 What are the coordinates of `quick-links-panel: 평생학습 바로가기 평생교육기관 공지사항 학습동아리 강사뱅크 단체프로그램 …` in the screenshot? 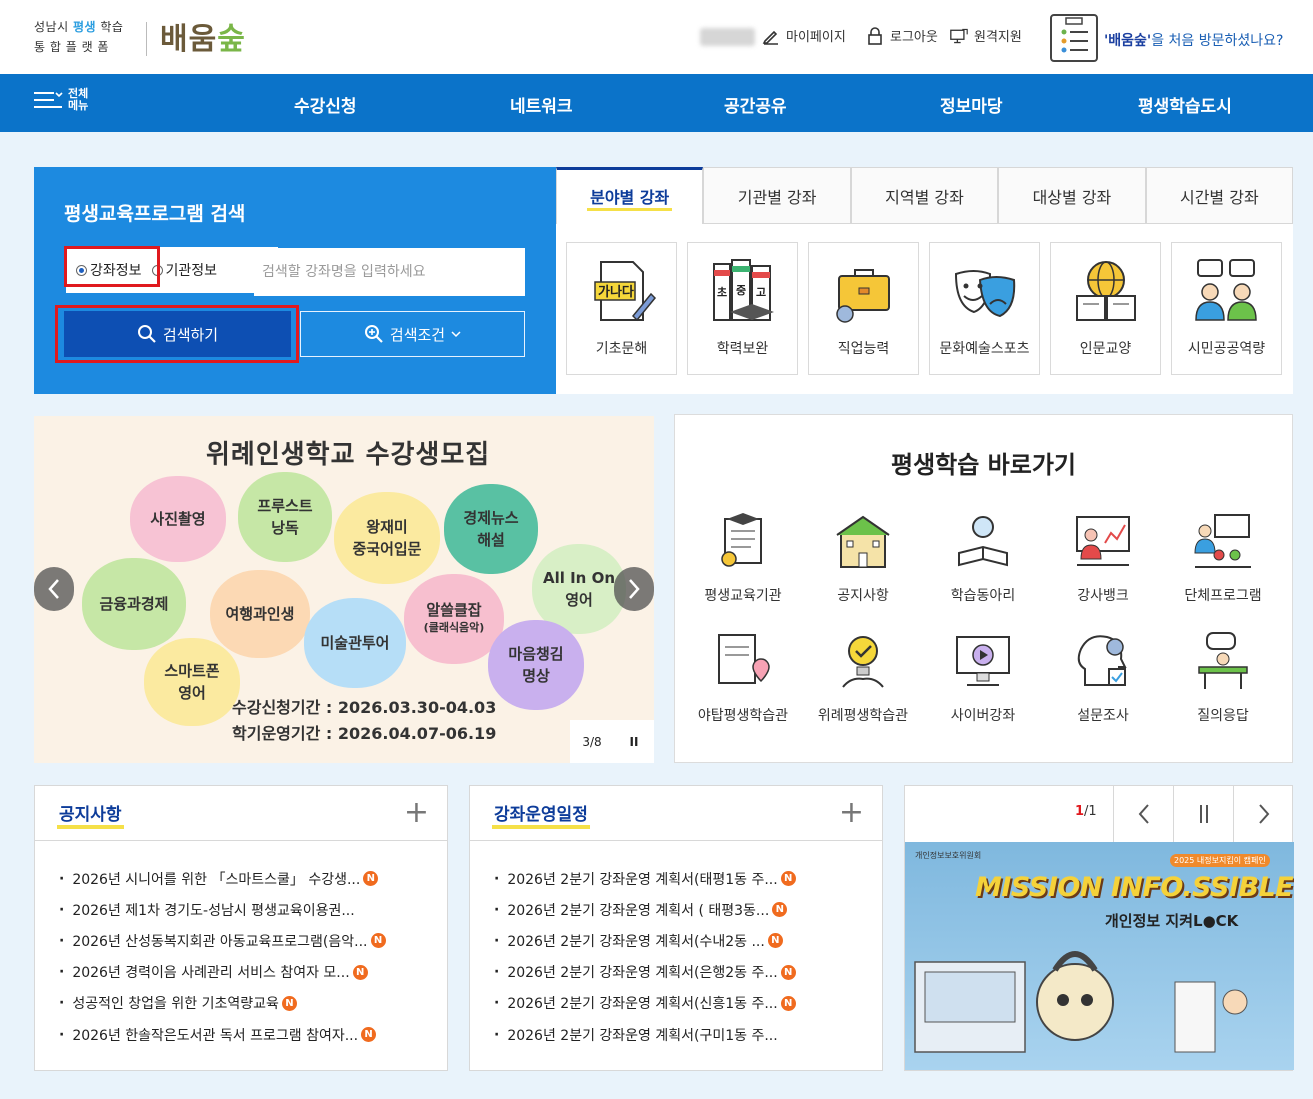 It's located at (983, 588).